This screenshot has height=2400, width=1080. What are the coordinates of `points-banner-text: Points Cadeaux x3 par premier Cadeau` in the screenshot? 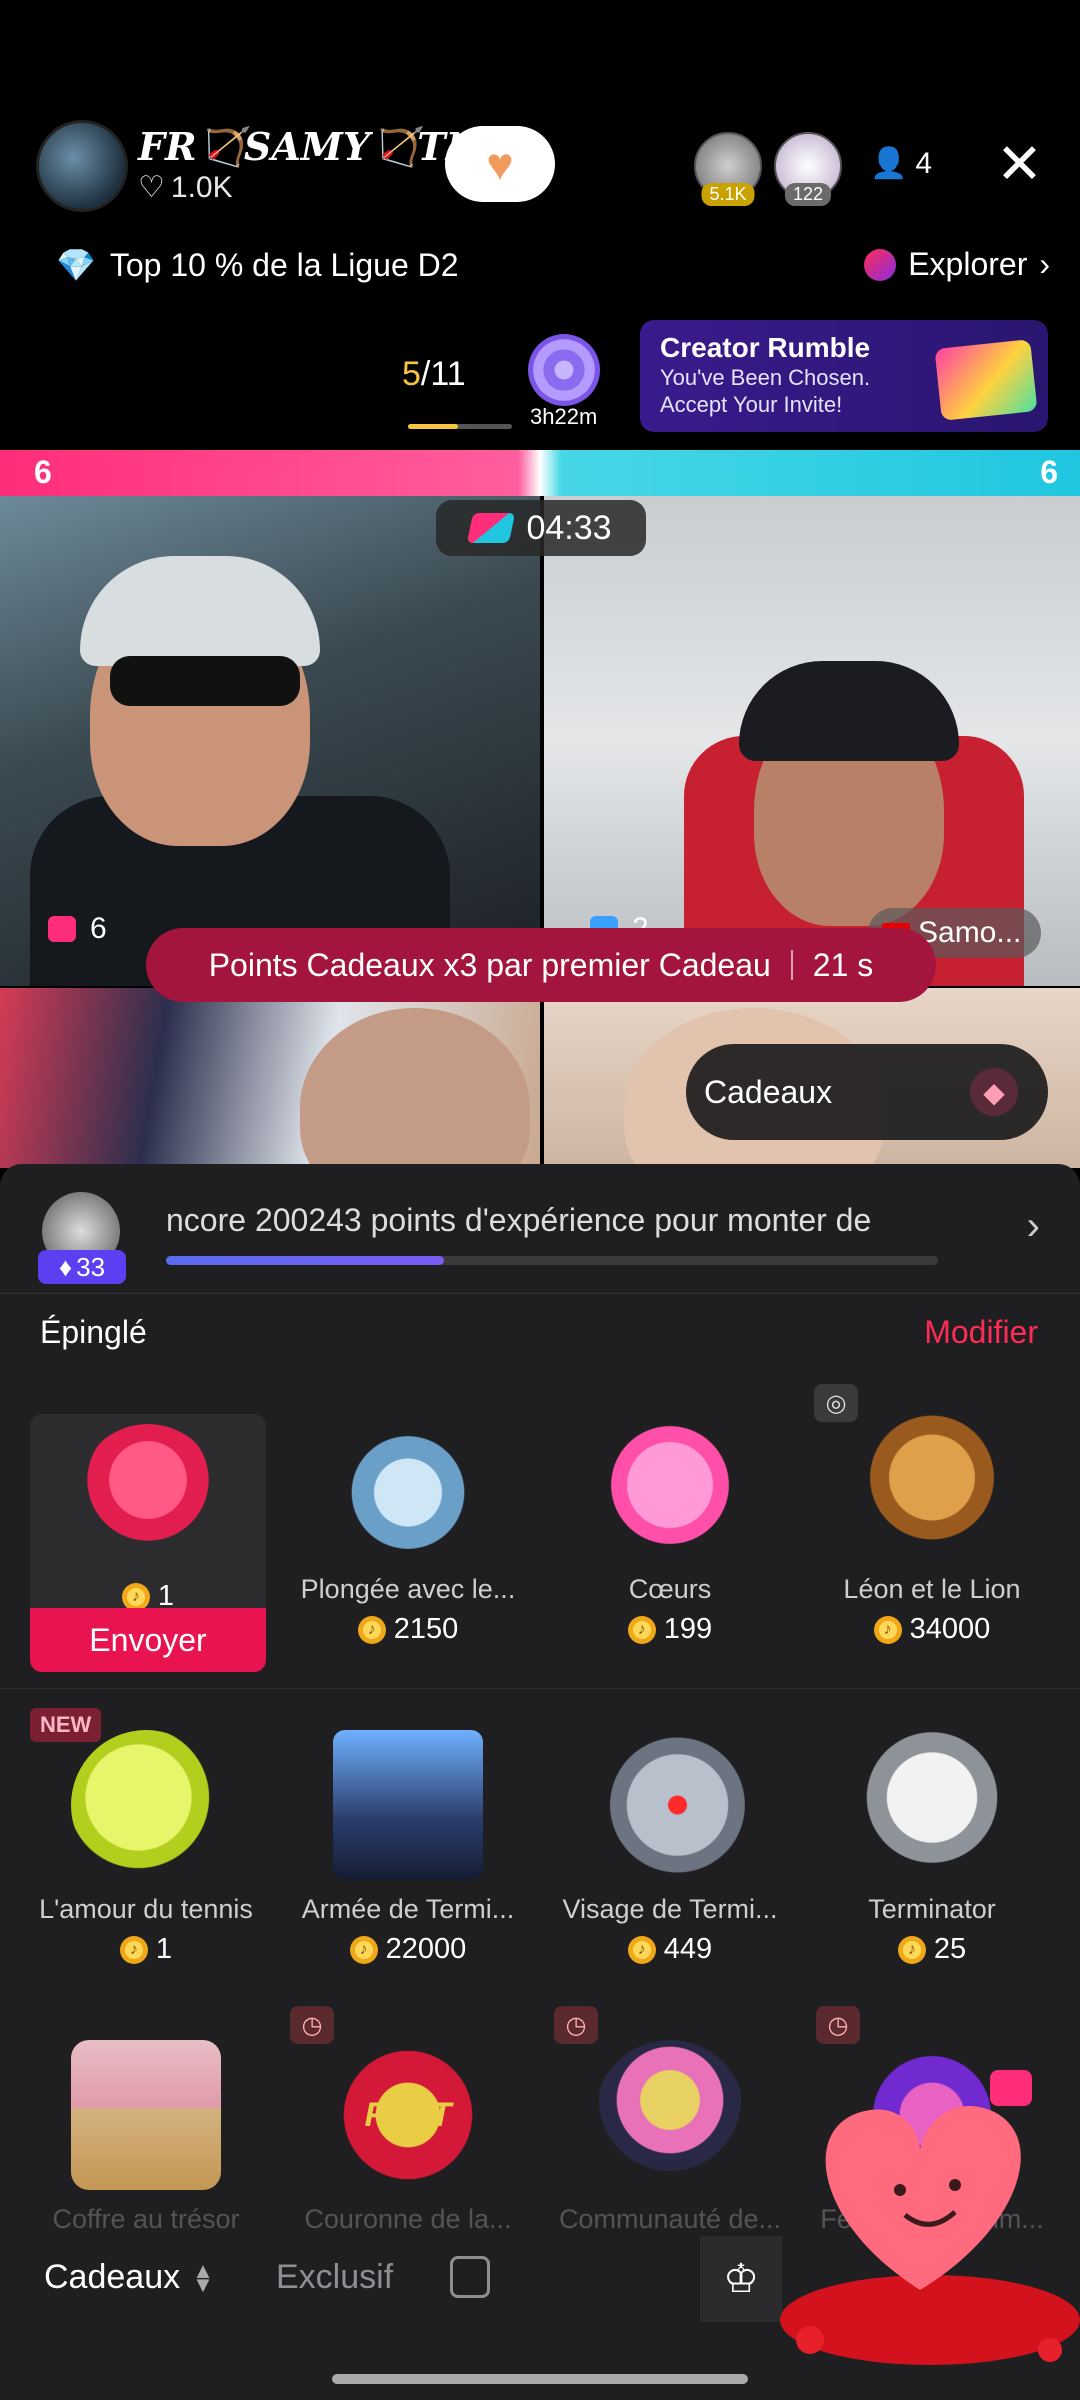 It's located at (489, 964).